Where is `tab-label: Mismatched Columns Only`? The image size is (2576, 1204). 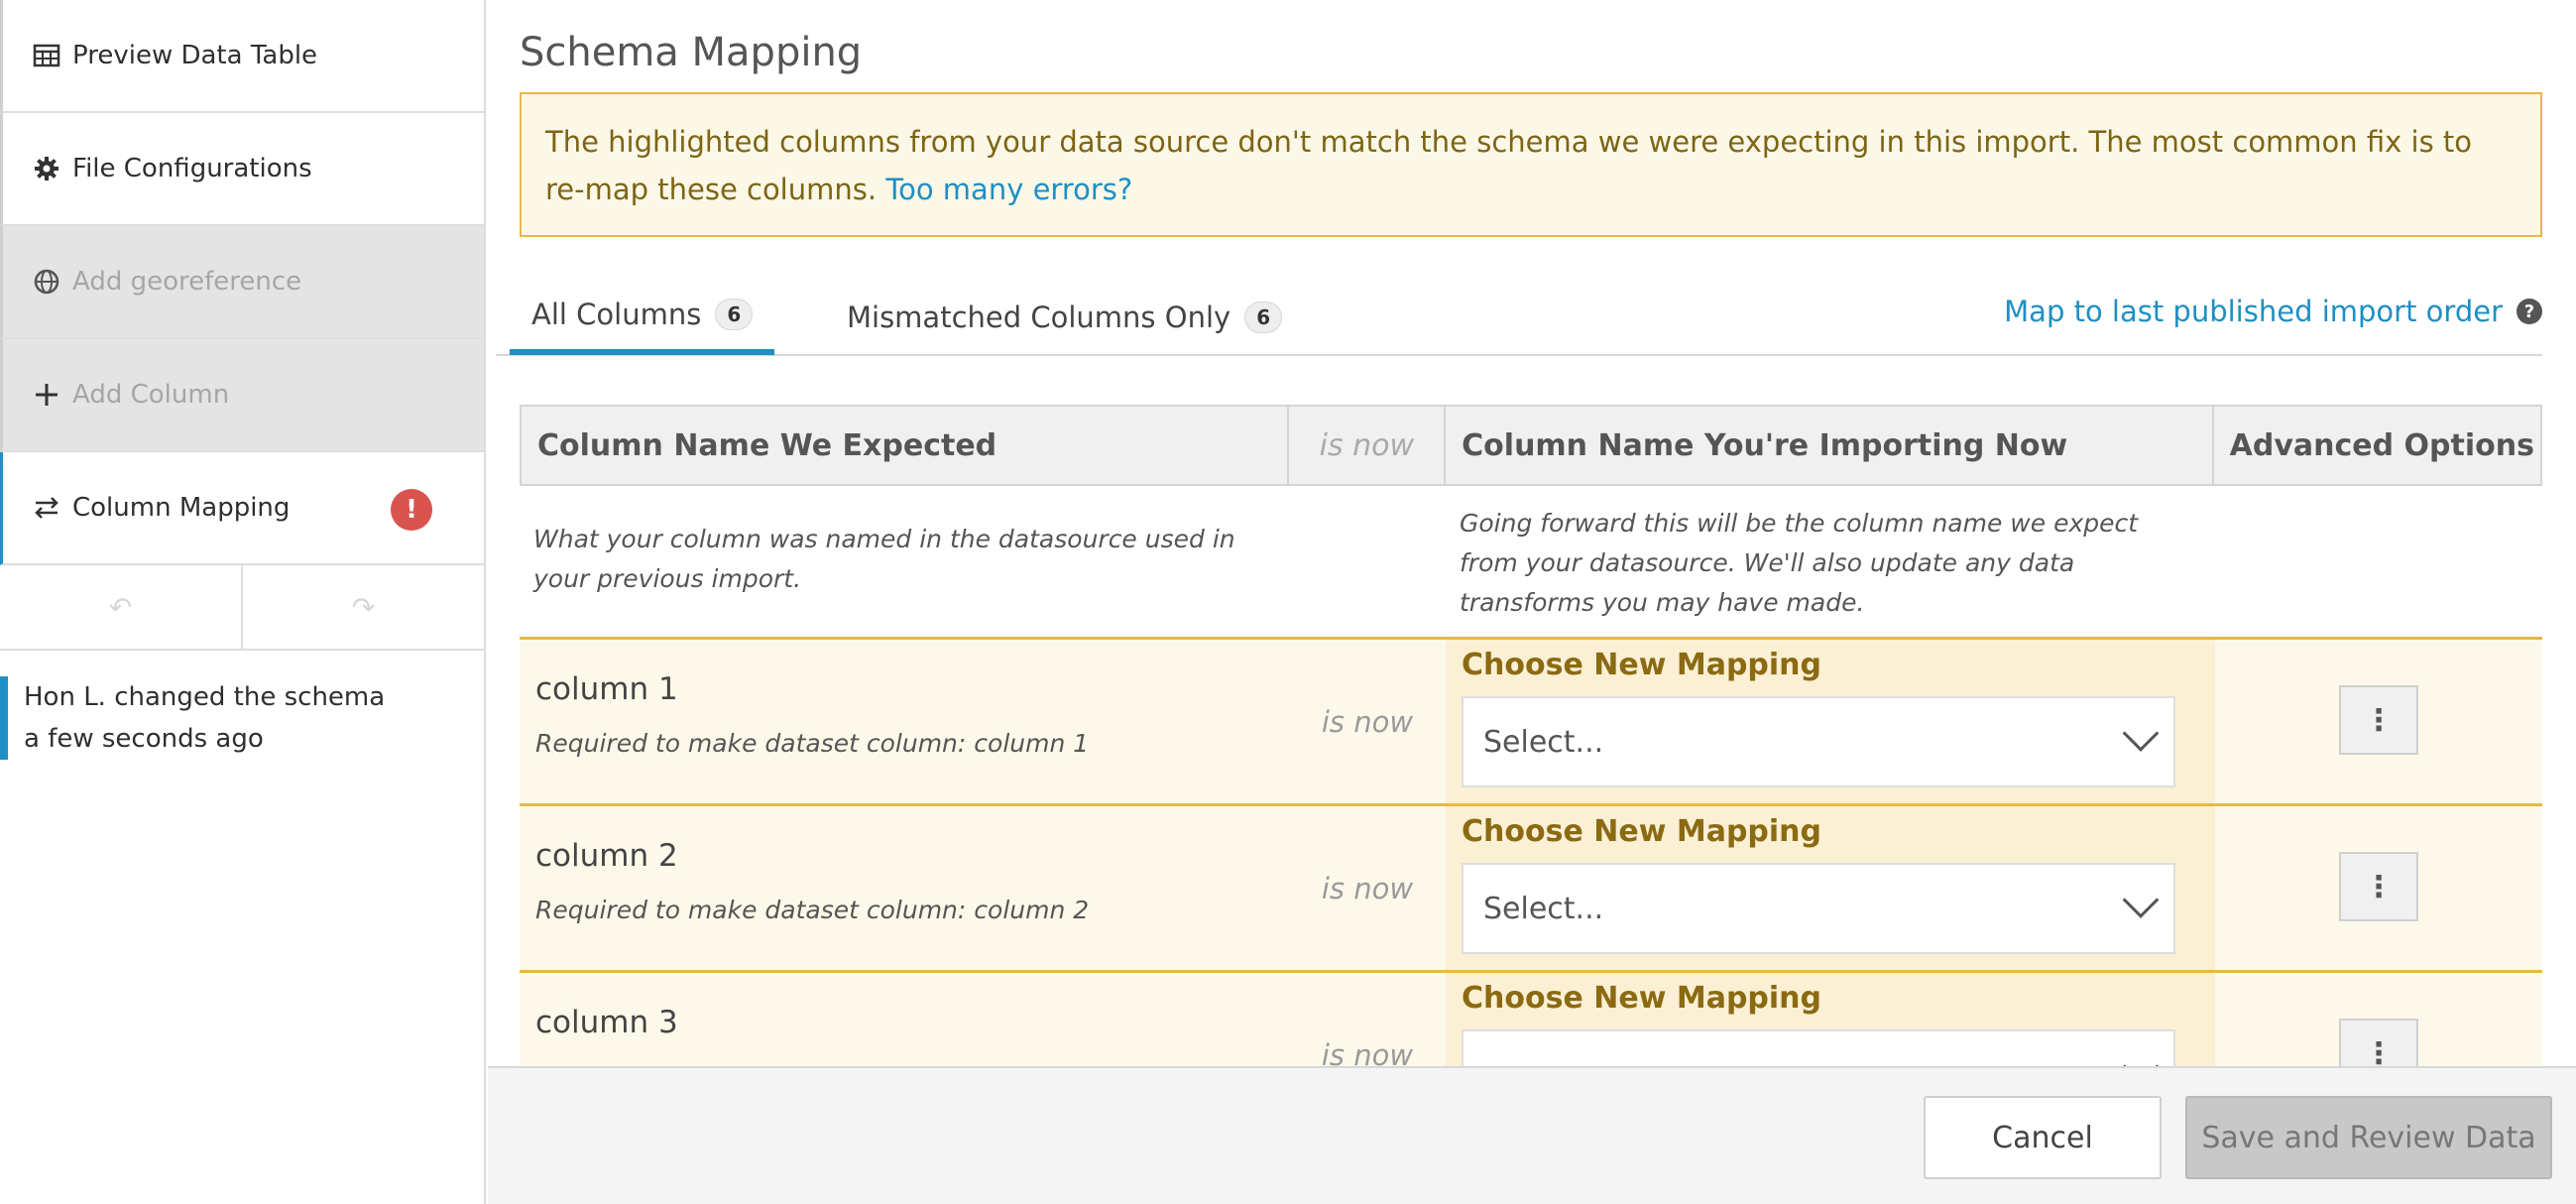 tab-label: Mismatched Columns Only is located at coordinates (1039, 318).